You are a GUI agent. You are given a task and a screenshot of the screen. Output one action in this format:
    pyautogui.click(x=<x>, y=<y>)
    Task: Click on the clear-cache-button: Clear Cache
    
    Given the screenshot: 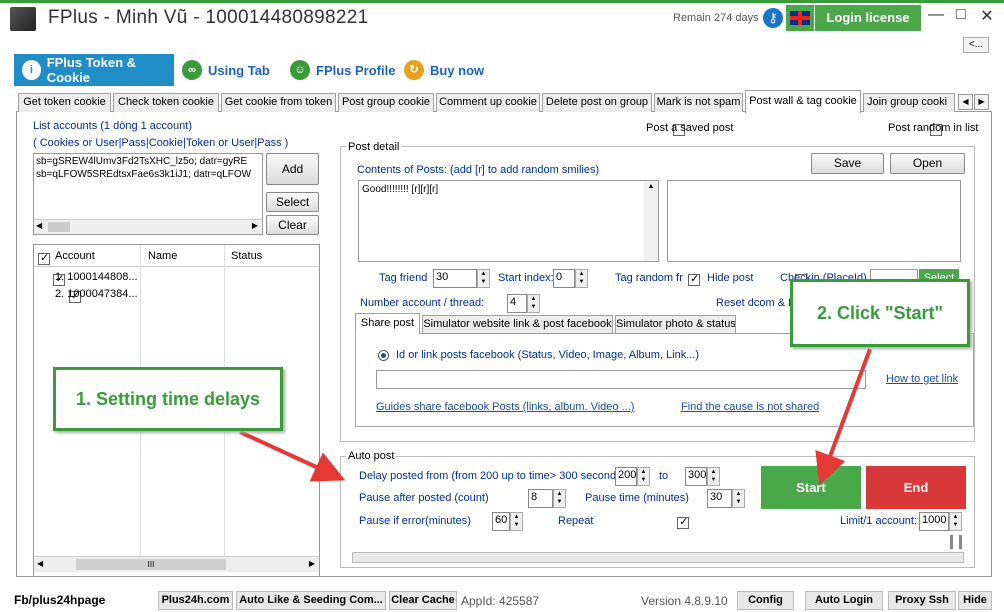 What is the action you would take?
    pyautogui.click(x=423, y=600)
    